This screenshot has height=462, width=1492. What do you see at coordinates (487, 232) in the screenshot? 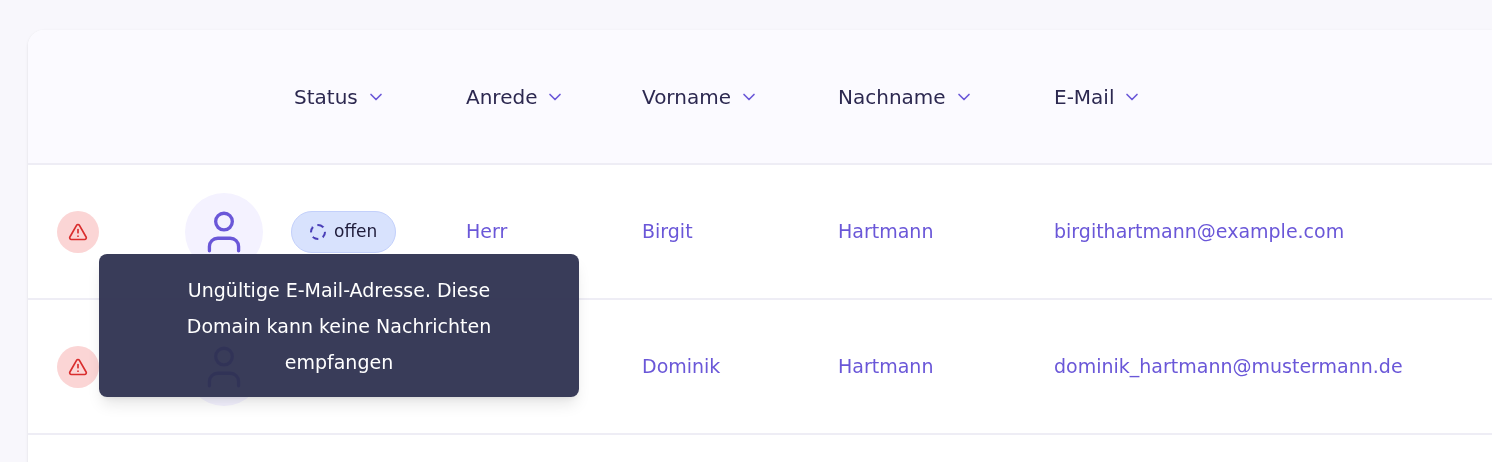
I see `table-cell-text: Herr` at bounding box center [487, 232].